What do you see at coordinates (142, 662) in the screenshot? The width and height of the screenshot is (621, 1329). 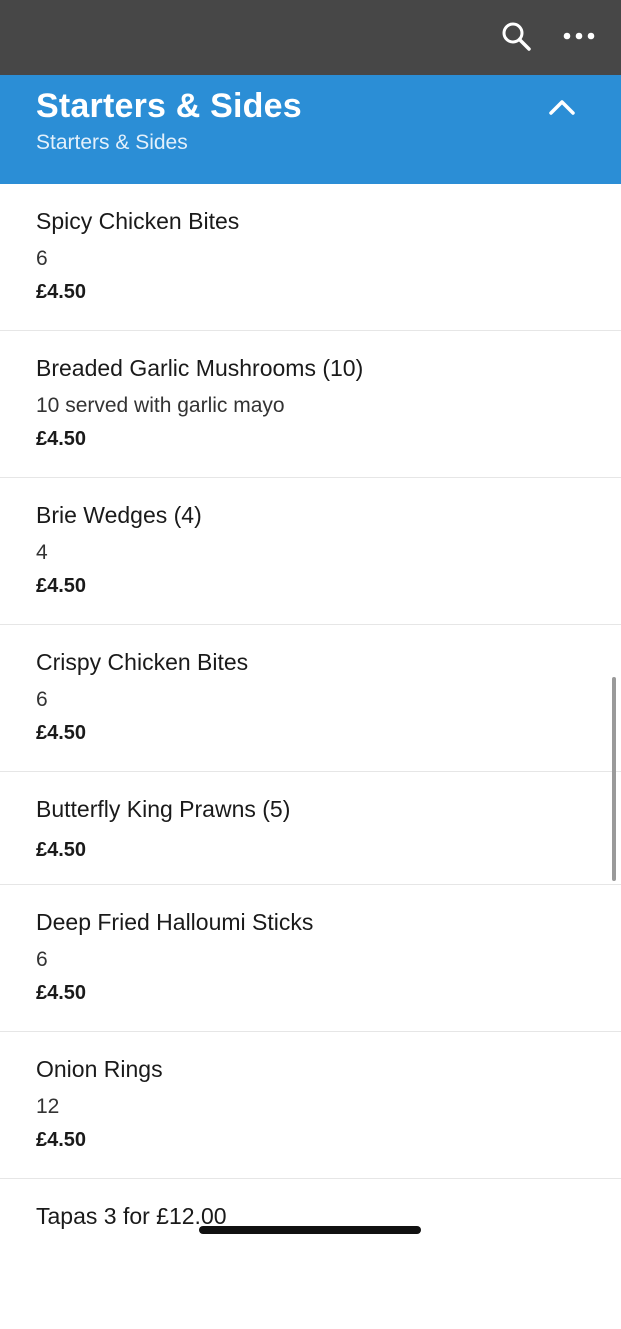 I see `item-name: Crispy Chicken Bites` at bounding box center [142, 662].